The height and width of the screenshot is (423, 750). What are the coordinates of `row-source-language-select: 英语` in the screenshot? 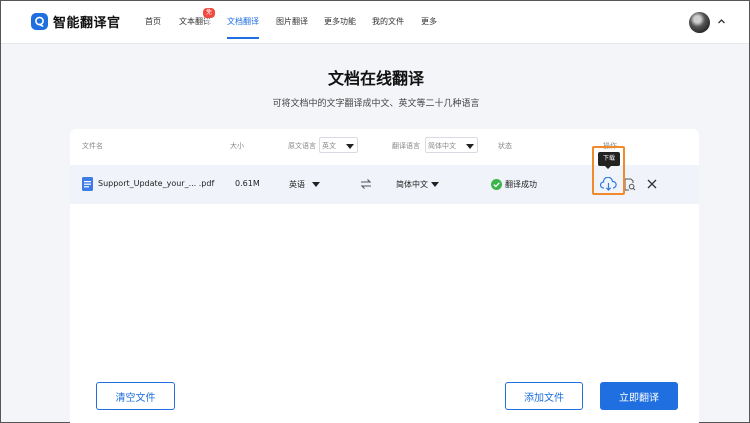 It's located at (309, 185).